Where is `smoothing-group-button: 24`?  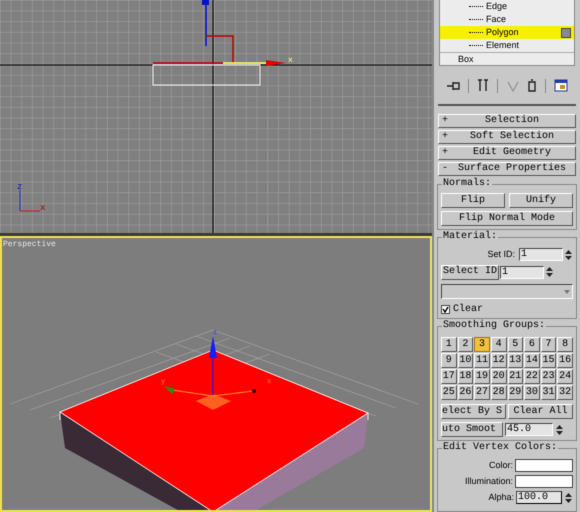
smoothing-group-button: 24 is located at coordinates (565, 376).